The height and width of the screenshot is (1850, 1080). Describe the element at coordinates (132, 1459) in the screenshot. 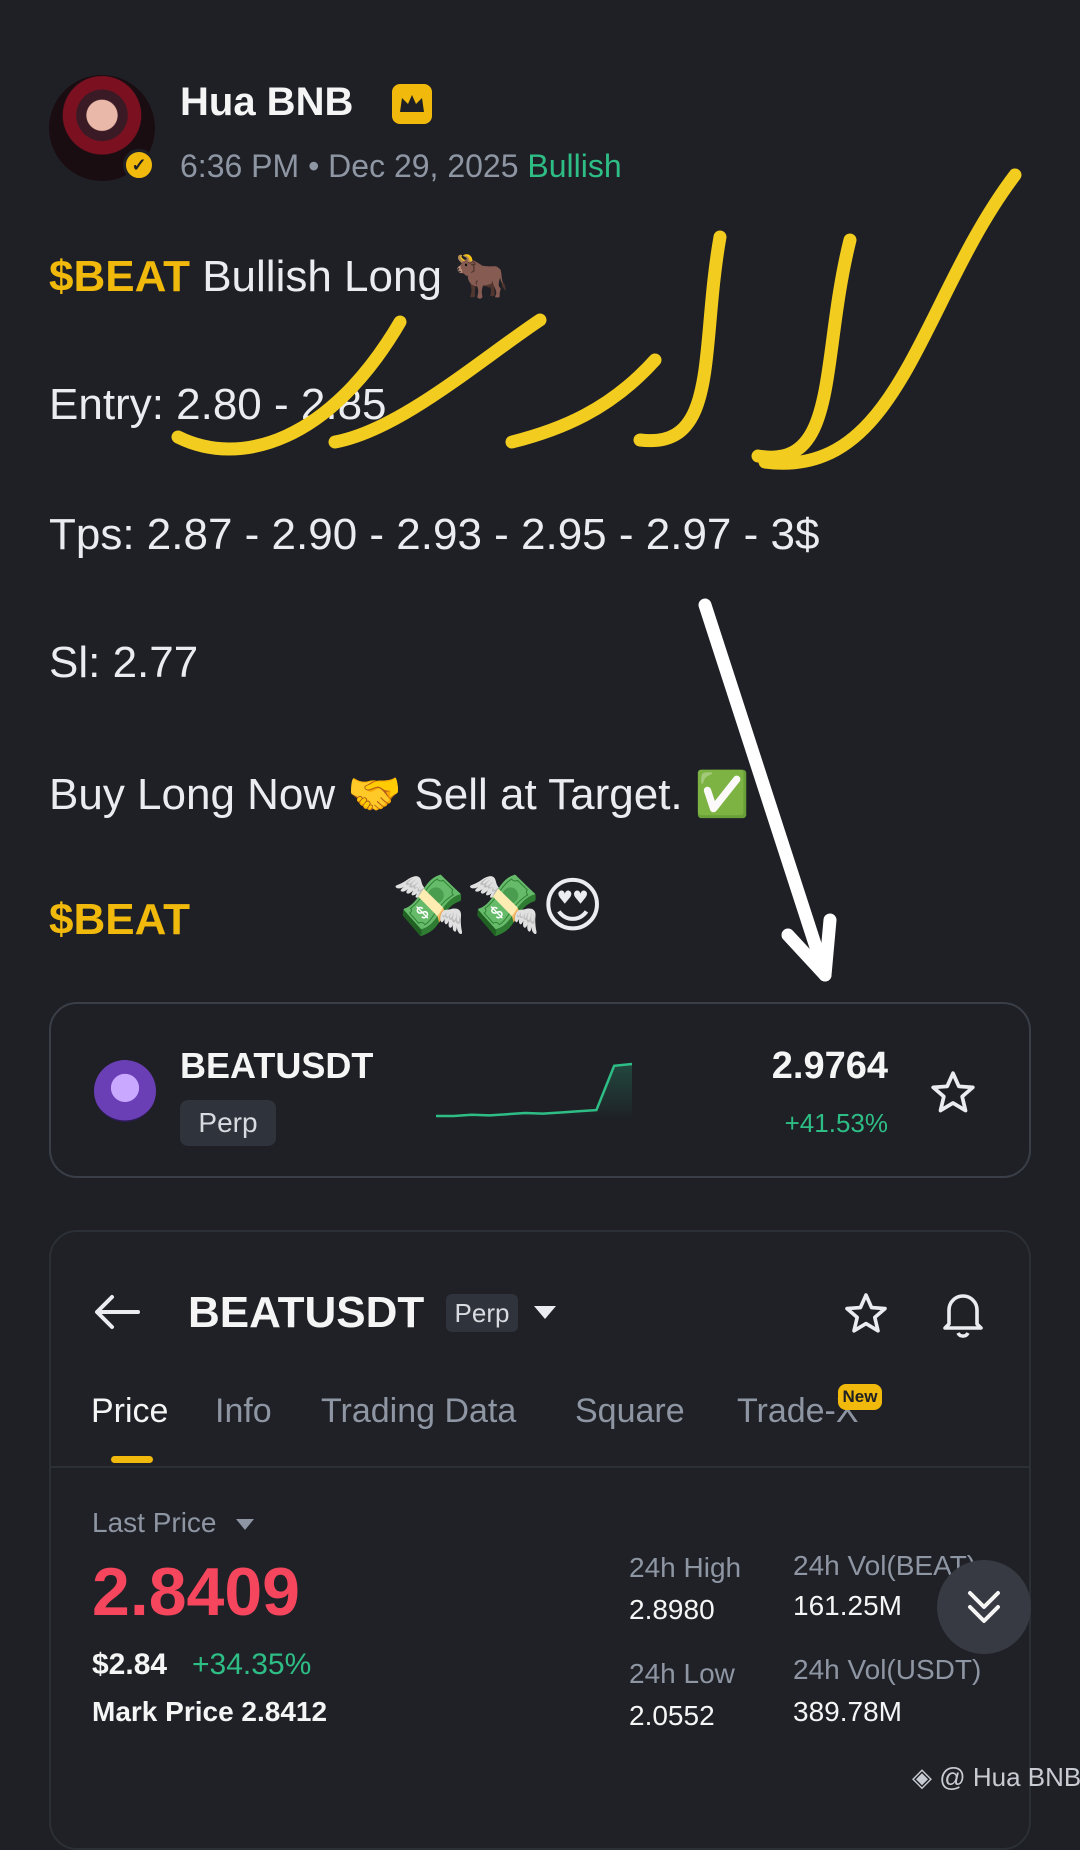

I see `active-tab-indicator` at that location.